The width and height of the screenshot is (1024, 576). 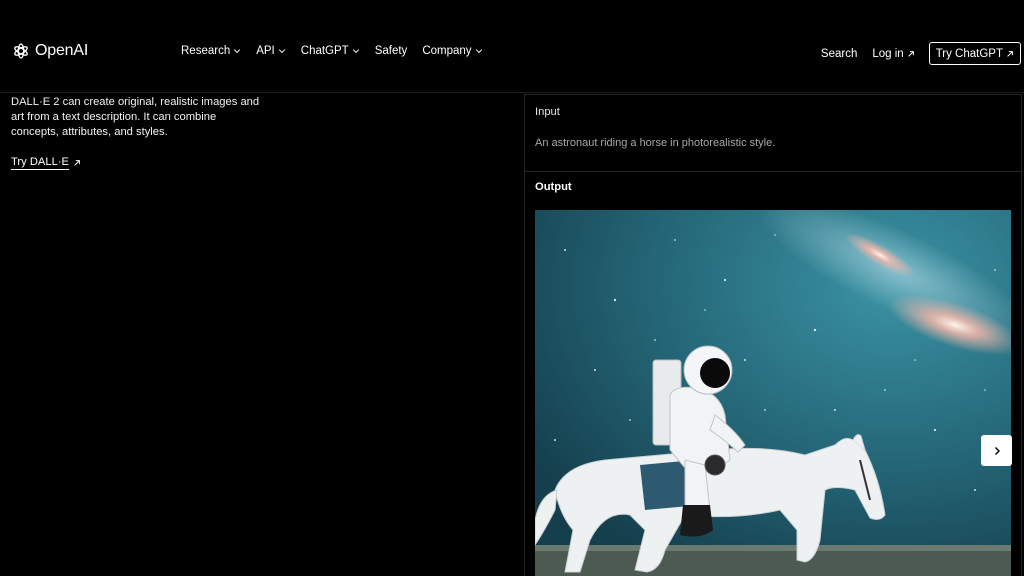 I want to click on search-link: Search, so click(x=839, y=54).